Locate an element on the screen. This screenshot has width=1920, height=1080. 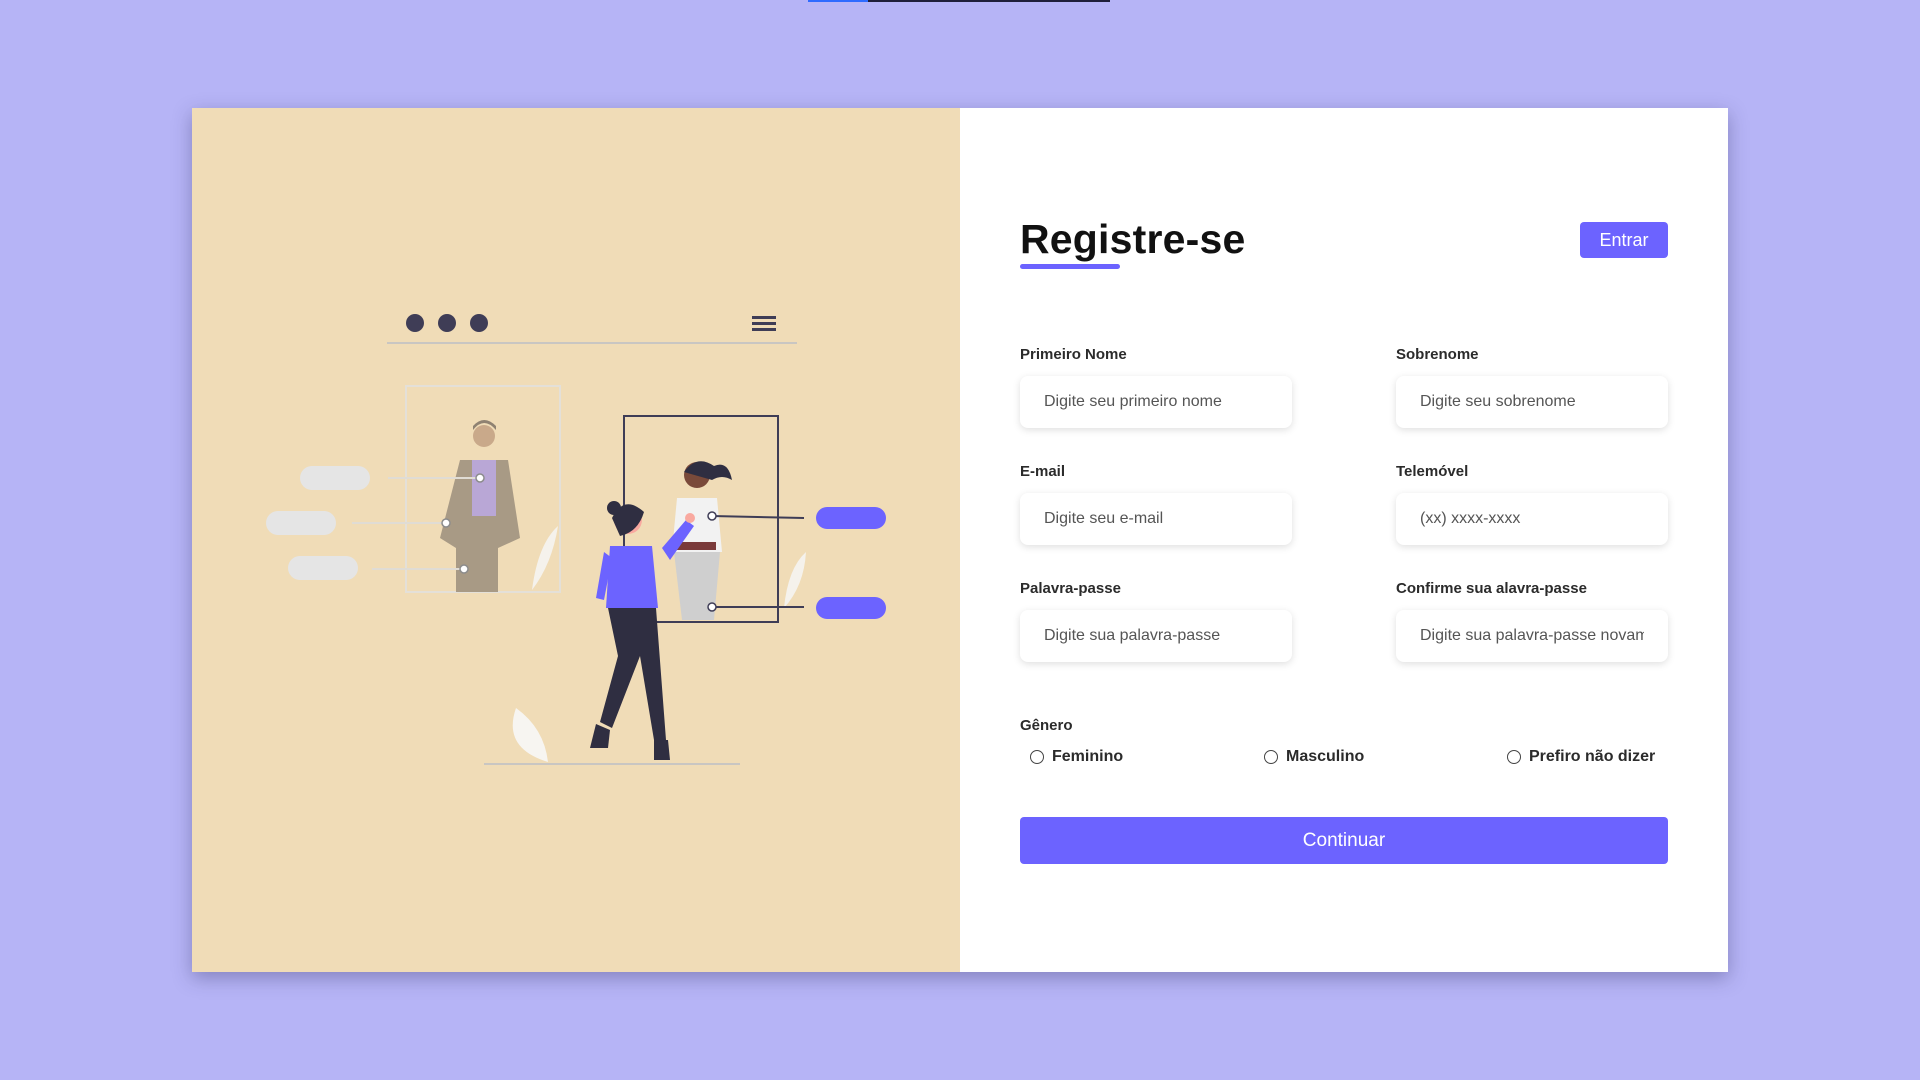
title-underline is located at coordinates (1070, 266).